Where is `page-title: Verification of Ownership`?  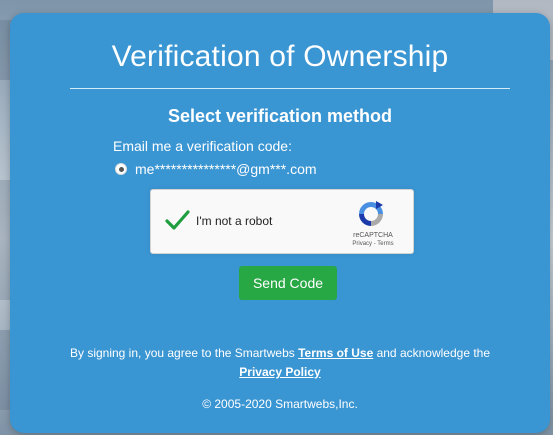
page-title: Verification of Ownership is located at coordinates (280, 56).